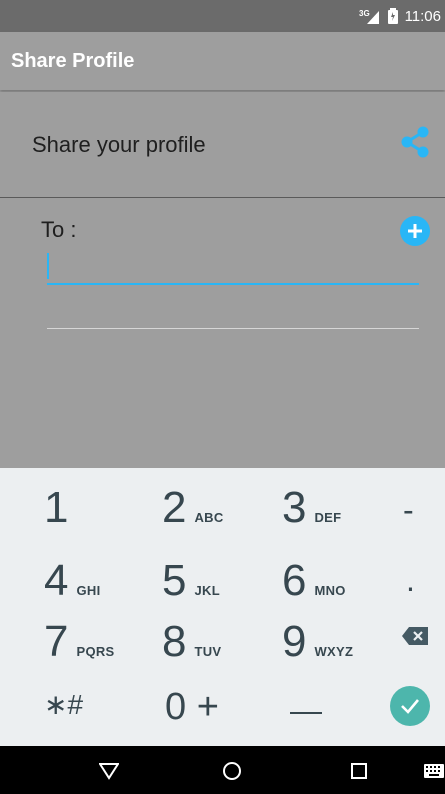 This screenshot has height=794, width=445. I want to click on key-digit: 2, so click(174, 507).